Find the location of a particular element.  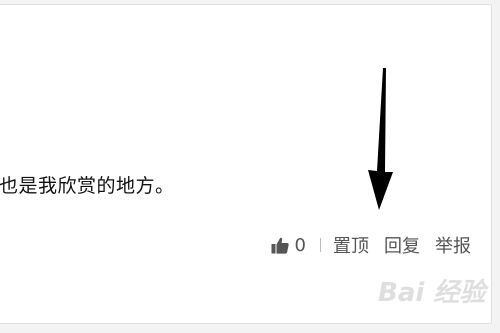

thumbs-up-icon is located at coordinates (280, 245).